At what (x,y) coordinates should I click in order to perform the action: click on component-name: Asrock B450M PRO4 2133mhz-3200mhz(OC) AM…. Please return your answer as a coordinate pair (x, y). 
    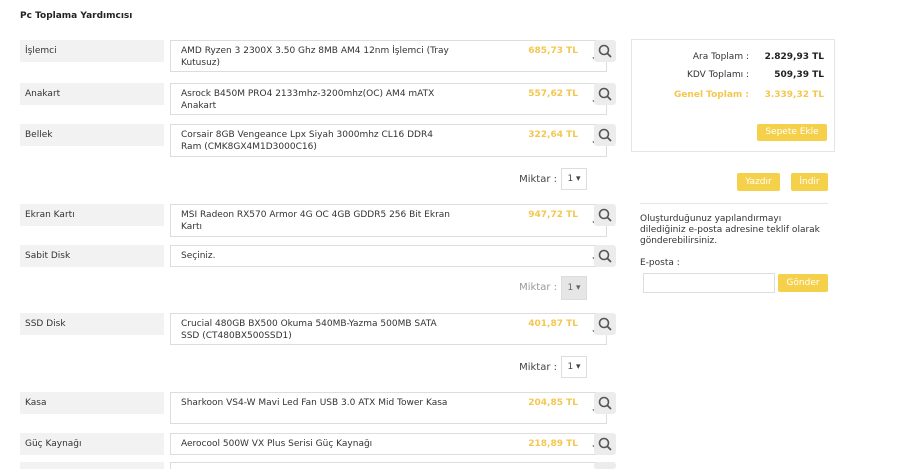
    Looking at the image, I should click on (308, 100).